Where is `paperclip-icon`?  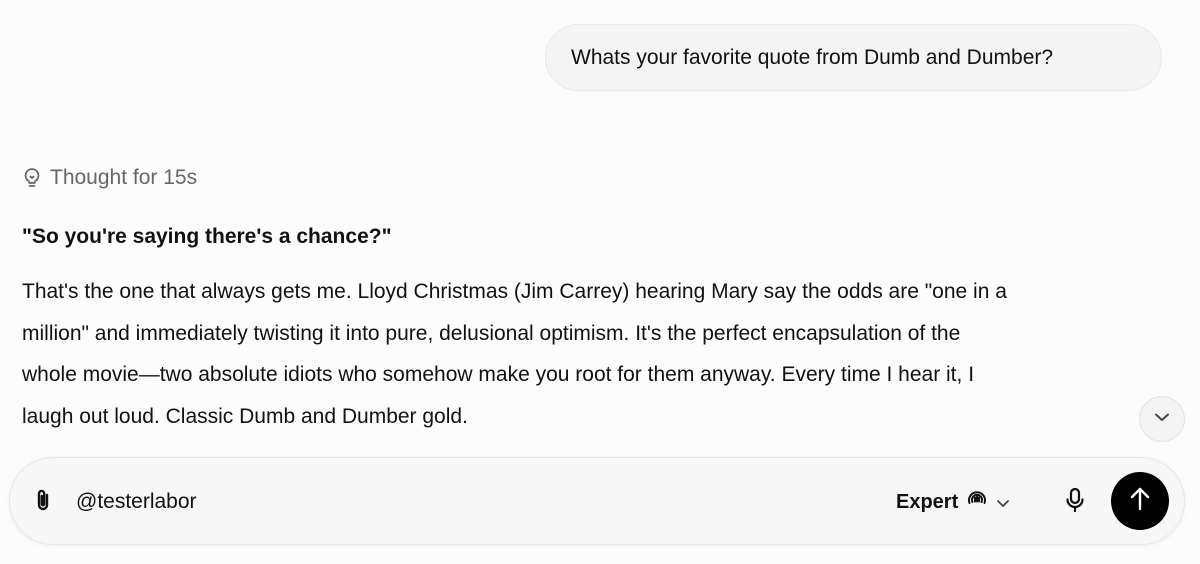
paperclip-icon is located at coordinates (43, 502).